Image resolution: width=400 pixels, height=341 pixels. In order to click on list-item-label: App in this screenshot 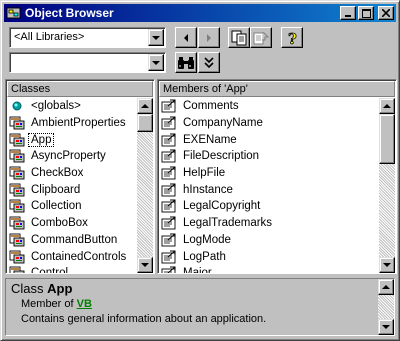, I will do `click(41, 139)`.